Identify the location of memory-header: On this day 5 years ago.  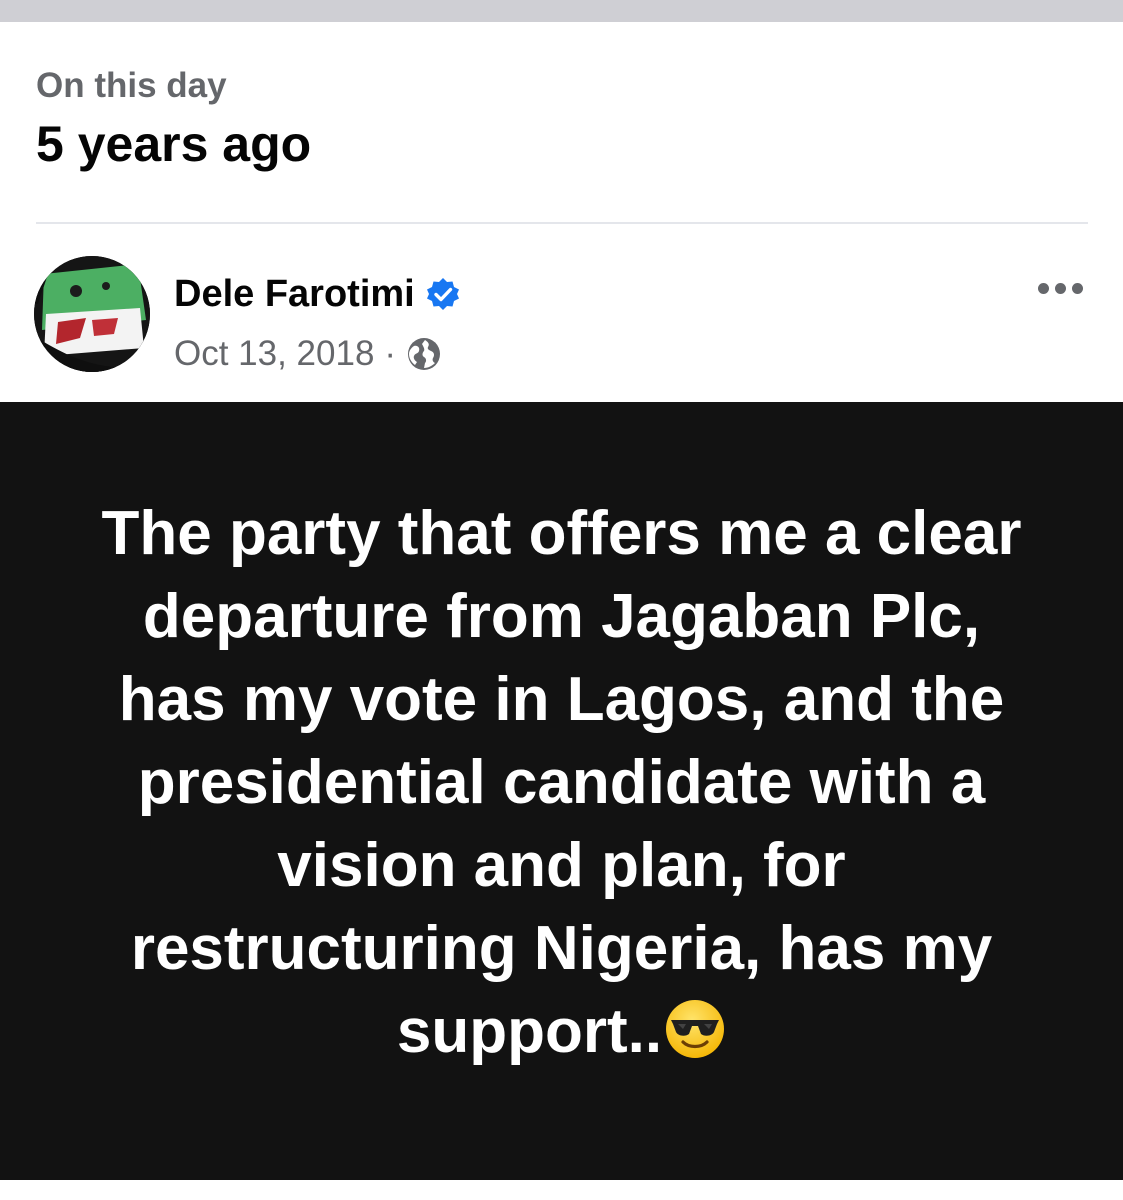
(173, 118).